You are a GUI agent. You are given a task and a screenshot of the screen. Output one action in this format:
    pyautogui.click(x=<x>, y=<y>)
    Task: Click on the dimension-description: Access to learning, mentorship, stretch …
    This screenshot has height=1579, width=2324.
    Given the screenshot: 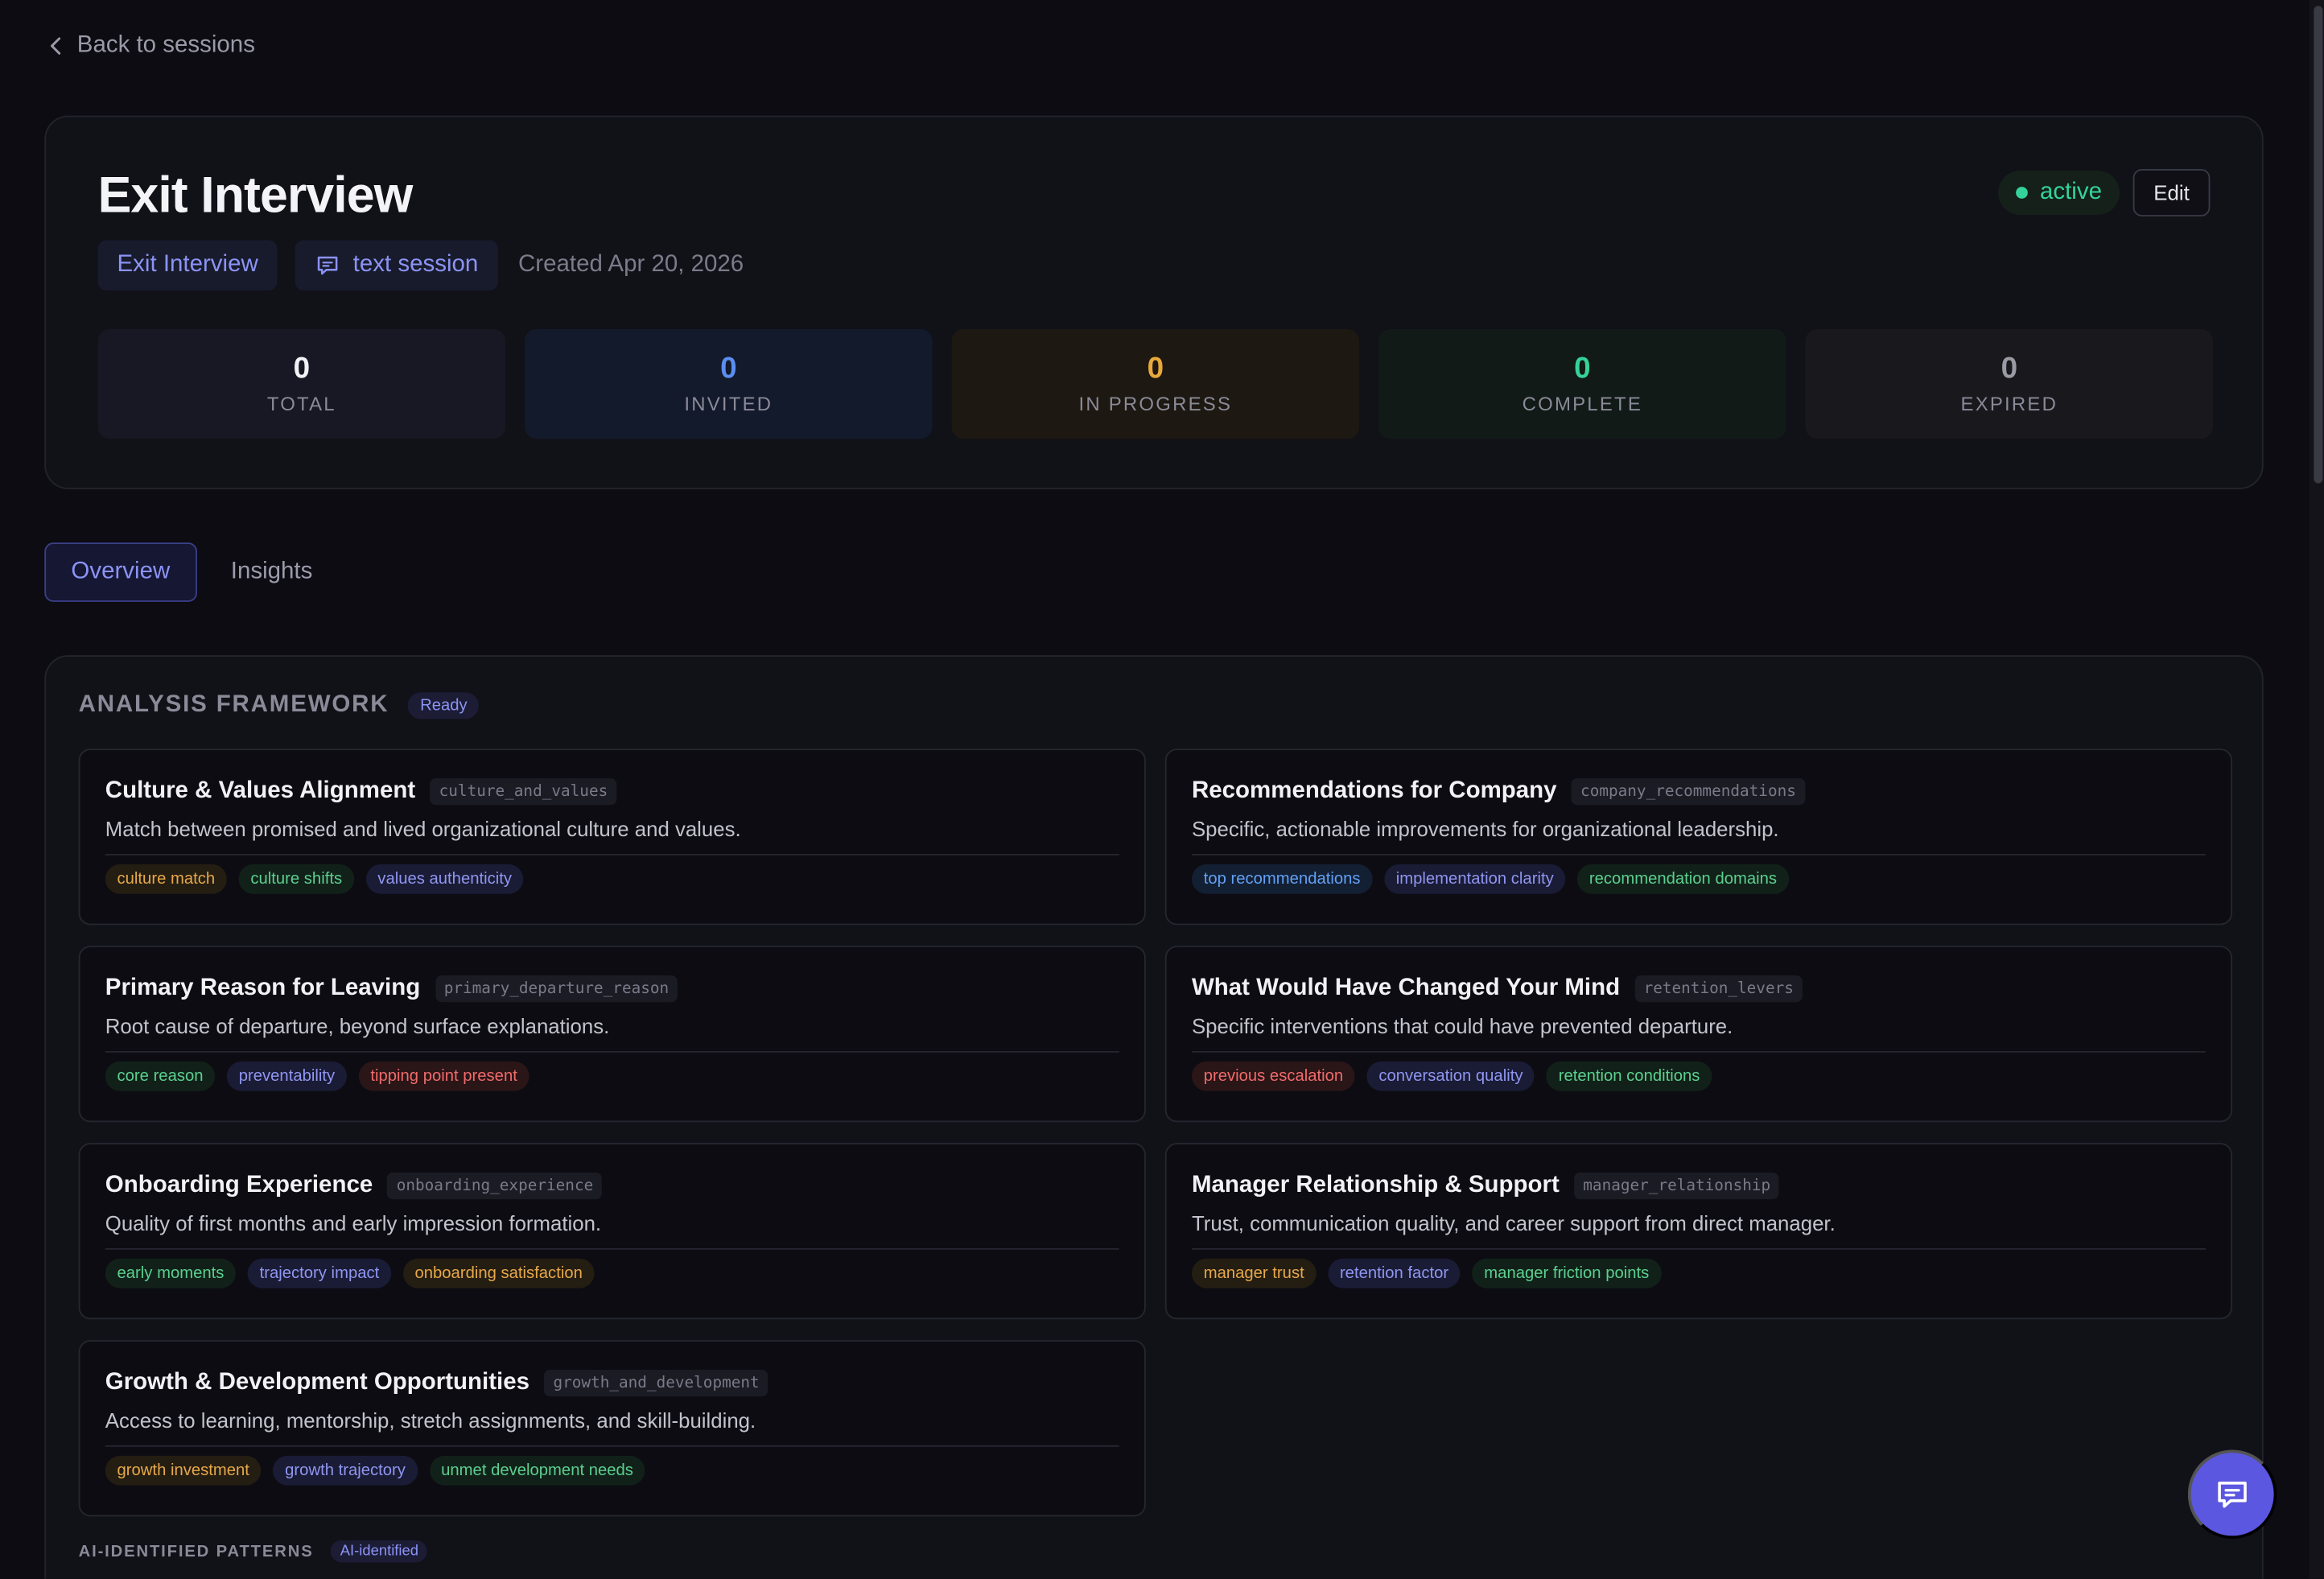 What is the action you would take?
    pyautogui.click(x=612, y=1427)
    